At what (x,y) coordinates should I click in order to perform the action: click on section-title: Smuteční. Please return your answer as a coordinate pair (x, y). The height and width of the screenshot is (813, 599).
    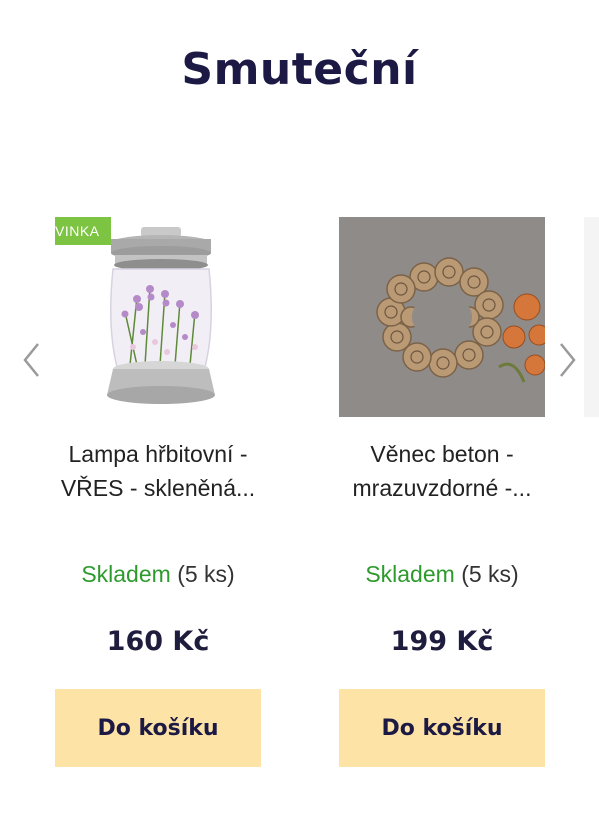
    Looking at the image, I should click on (299, 69).